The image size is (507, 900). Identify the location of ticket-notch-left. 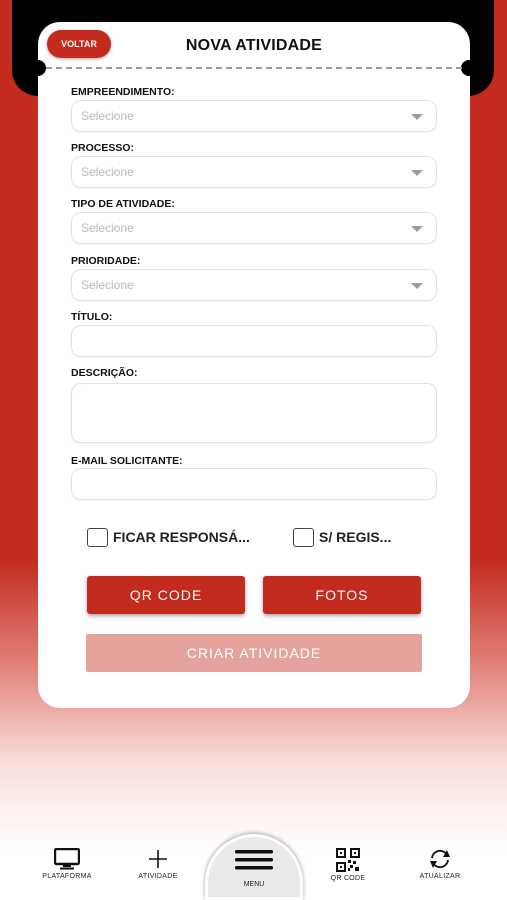
(38, 68).